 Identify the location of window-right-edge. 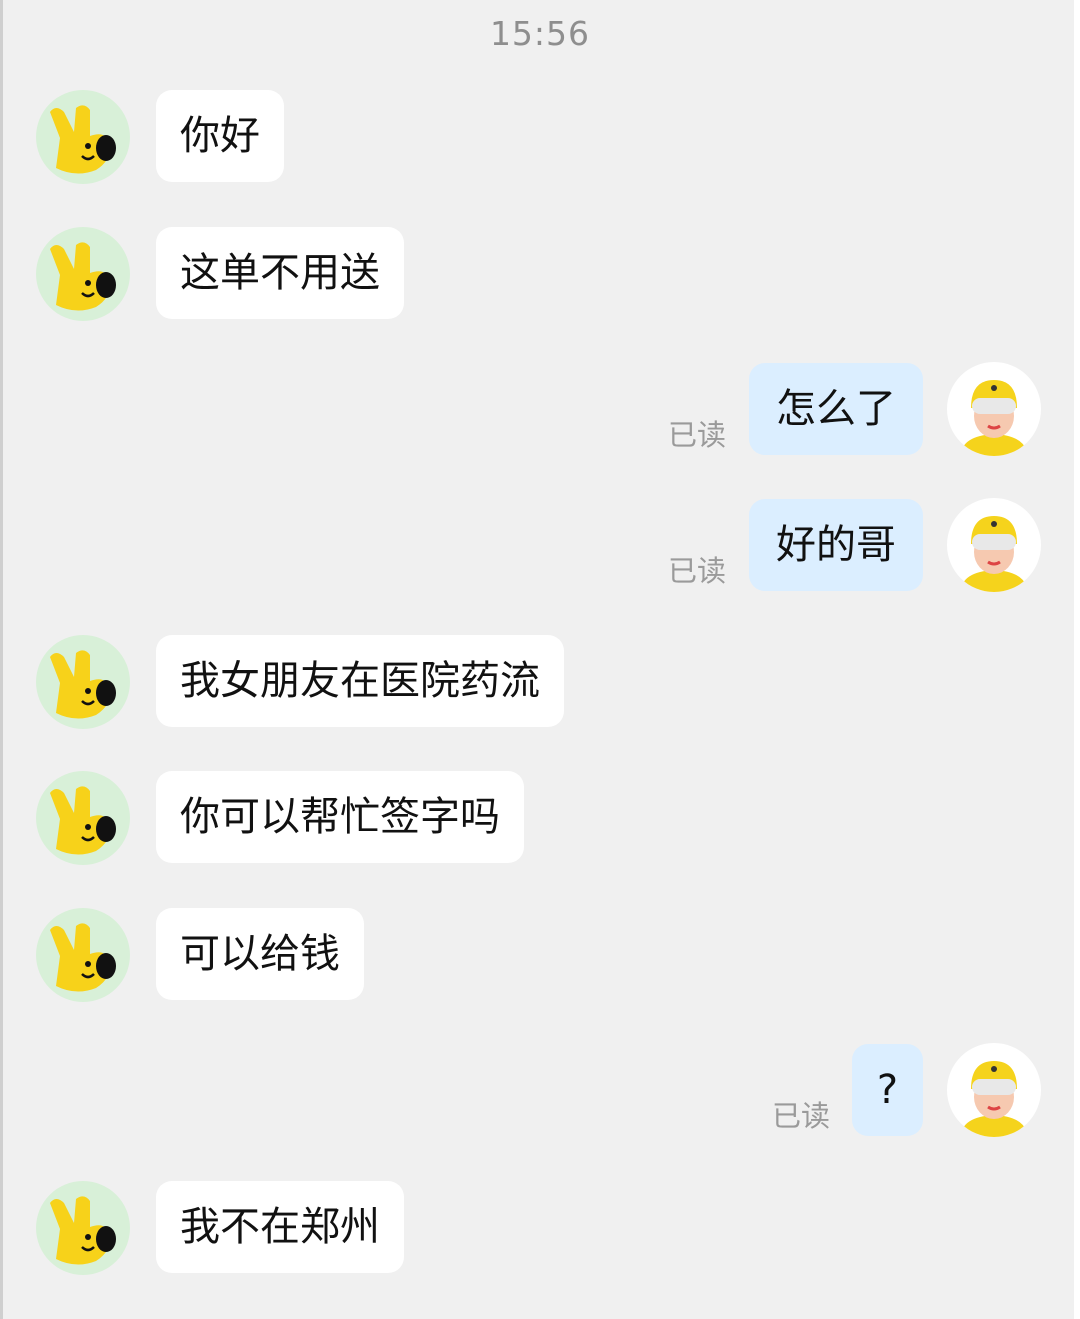
(1077, 659).